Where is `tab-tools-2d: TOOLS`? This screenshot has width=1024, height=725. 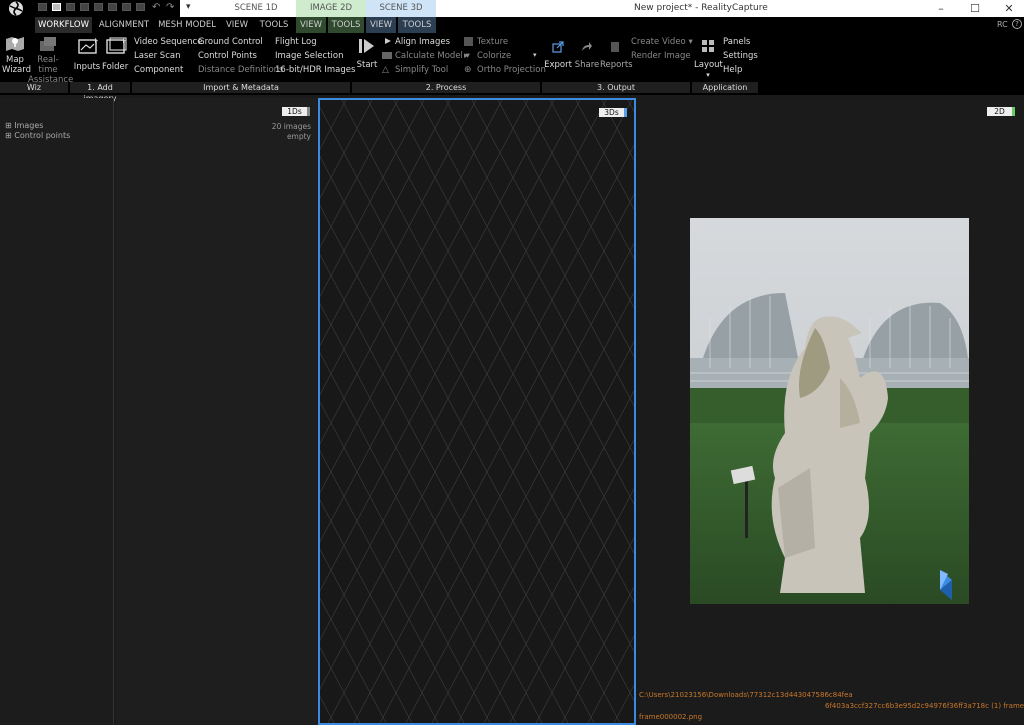 tab-tools-2d: TOOLS is located at coordinates (346, 25).